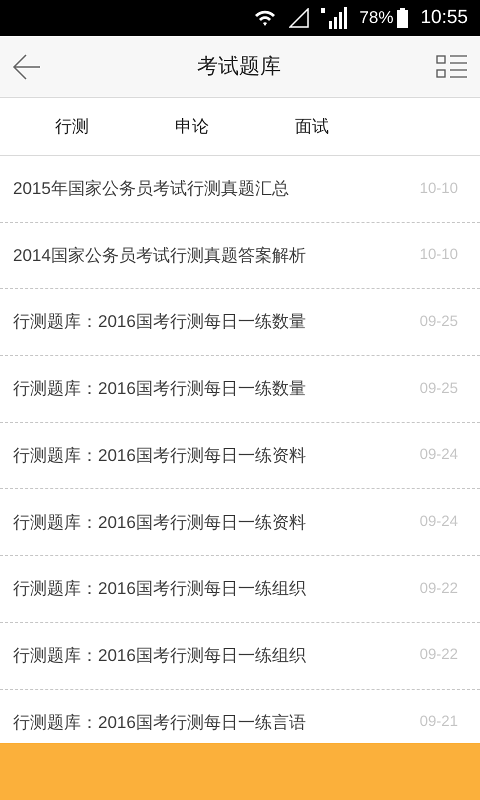 The width and height of the screenshot is (480, 800). What do you see at coordinates (159, 255) in the screenshot?
I see `article-title: 2014国家公务员考试行测真题答案解析` at bounding box center [159, 255].